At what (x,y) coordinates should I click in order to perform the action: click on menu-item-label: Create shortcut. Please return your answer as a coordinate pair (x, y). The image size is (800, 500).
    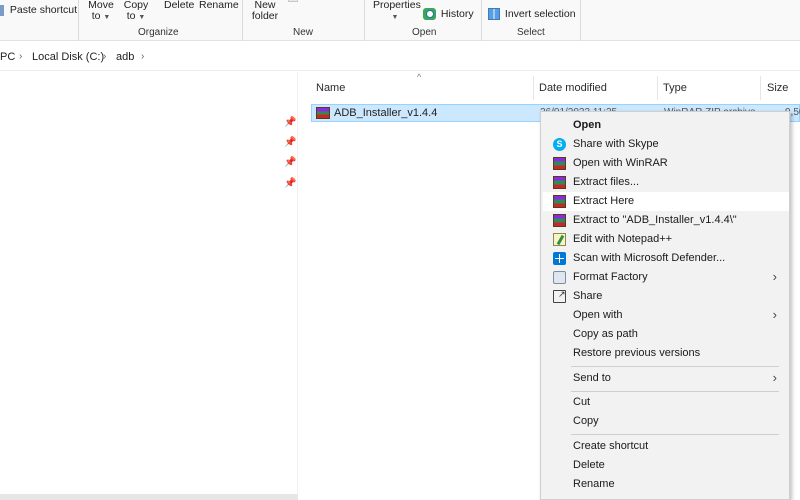
    Looking at the image, I should click on (611, 446).